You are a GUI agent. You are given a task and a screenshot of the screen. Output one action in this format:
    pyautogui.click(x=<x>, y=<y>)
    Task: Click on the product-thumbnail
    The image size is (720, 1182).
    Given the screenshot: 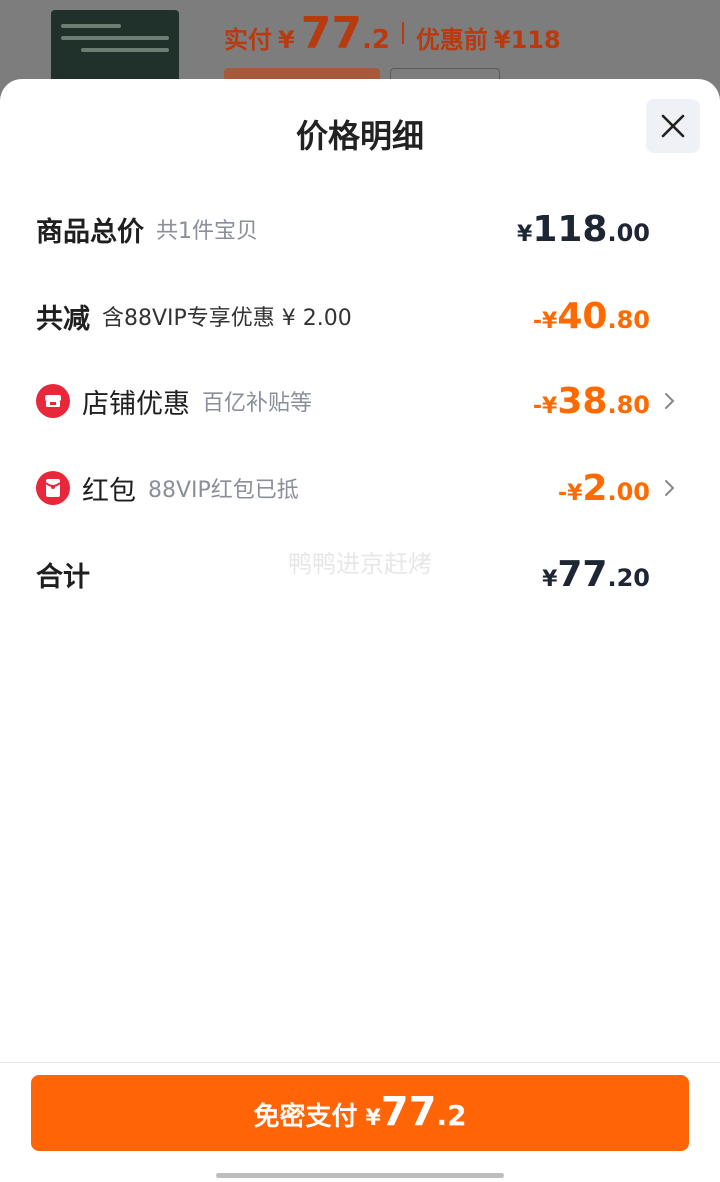 What is the action you would take?
    pyautogui.click(x=115, y=50)
    